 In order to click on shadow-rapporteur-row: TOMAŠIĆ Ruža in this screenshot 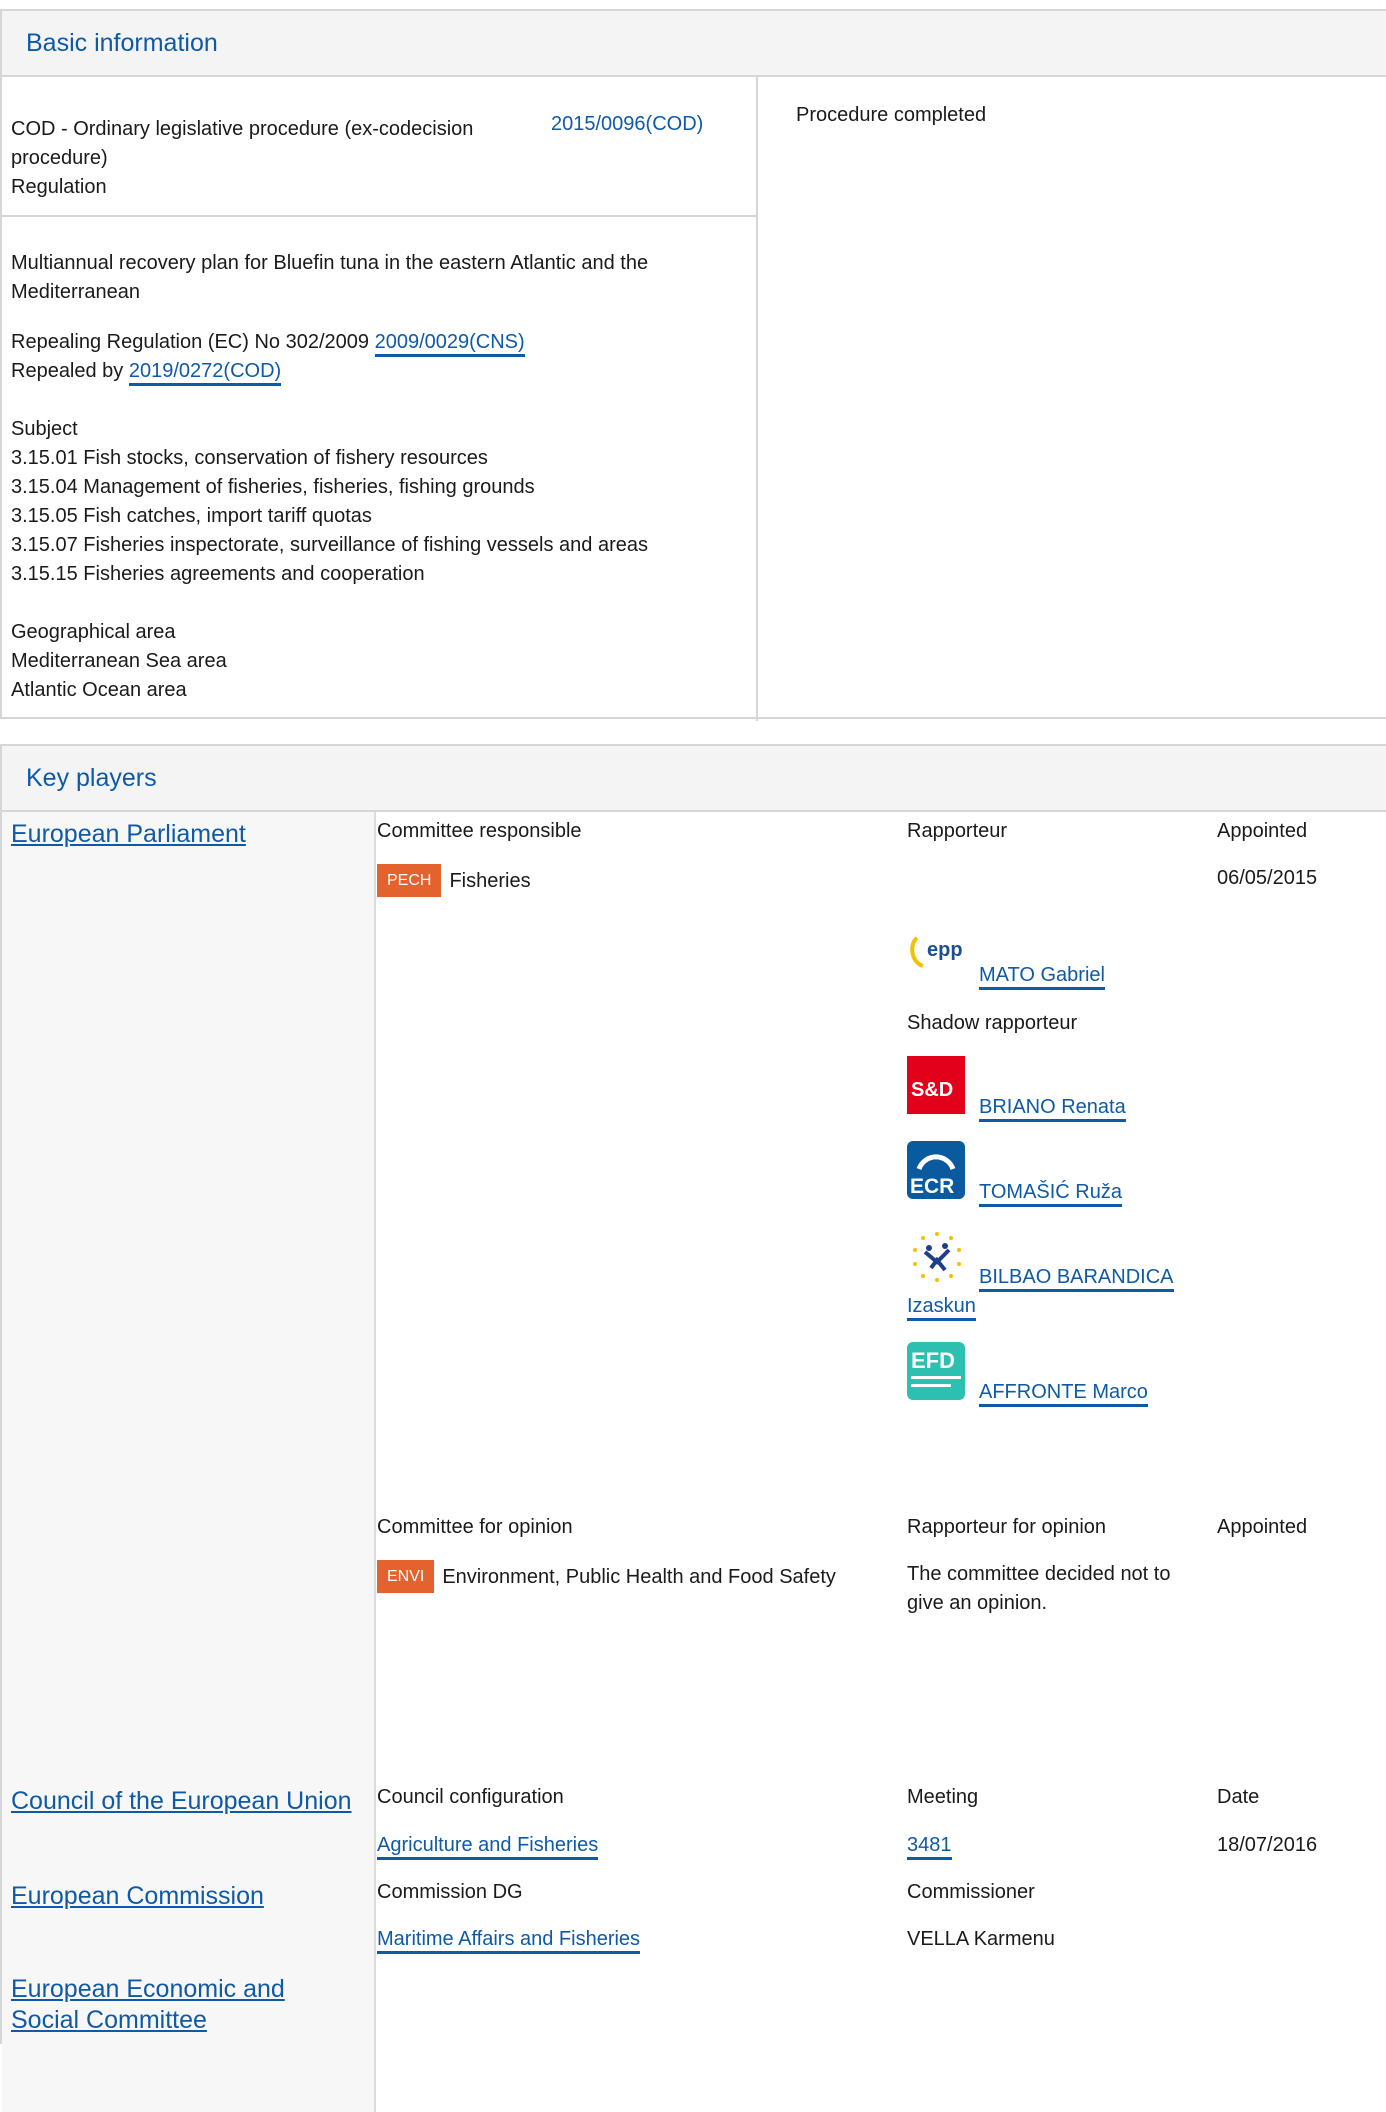, I will do `click(1050, 1192)`.